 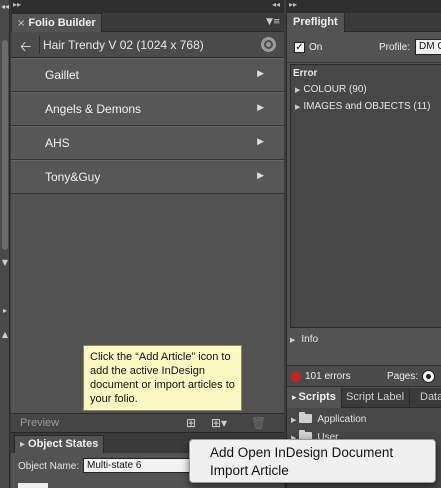 I want to click on object-name-field: Multi-state 6, so click(x=138, y=465).